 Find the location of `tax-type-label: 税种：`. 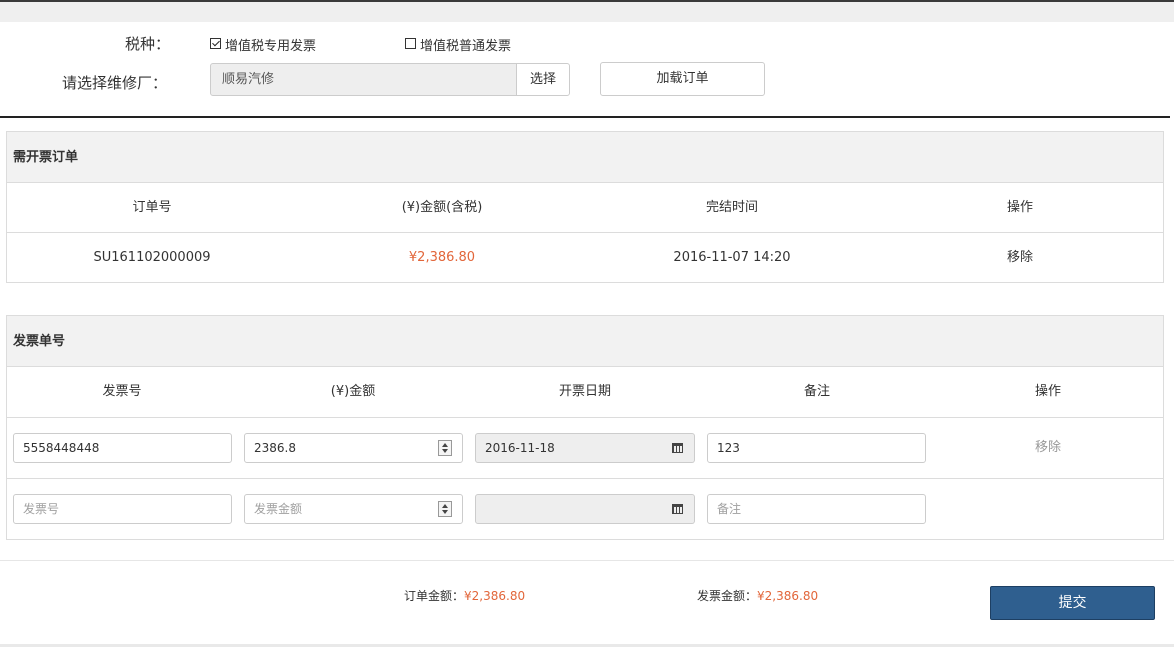

tax-type-label: 税种： is located at coordinates (148, 44).